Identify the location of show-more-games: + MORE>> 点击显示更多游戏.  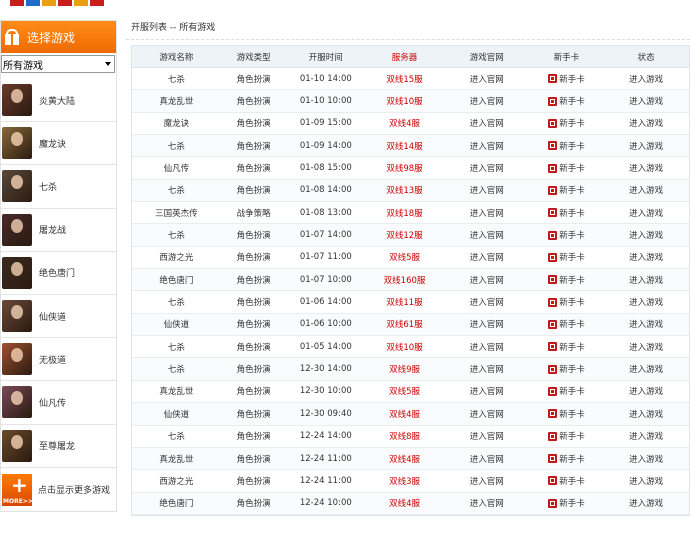
(58, 490).